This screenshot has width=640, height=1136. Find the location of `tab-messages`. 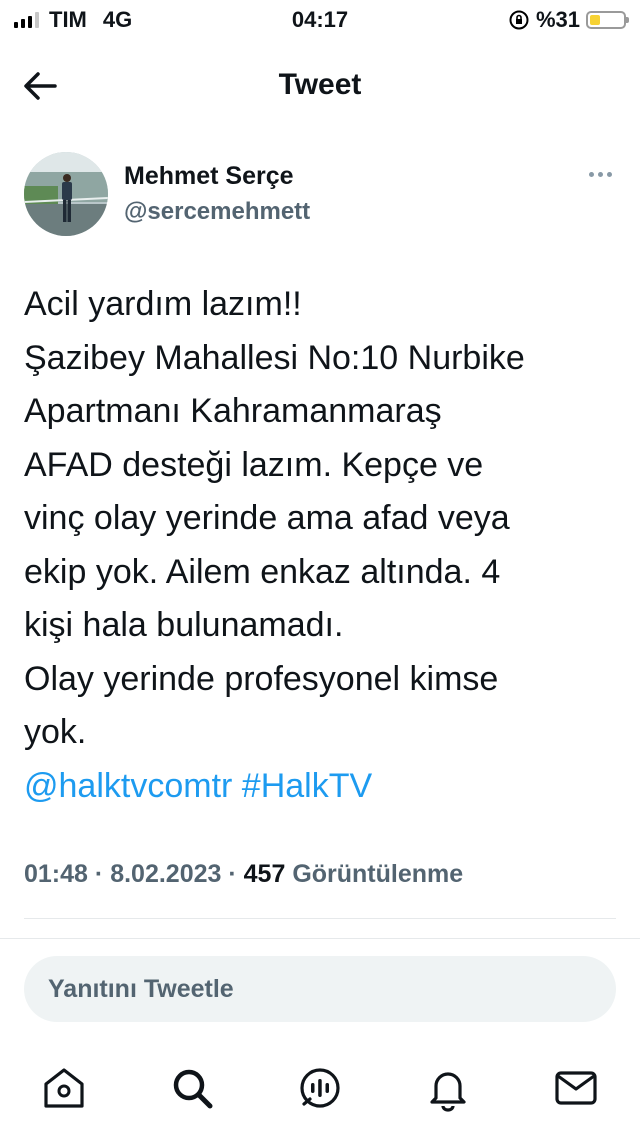

tab-messages is located at coordinates (576, 1088).